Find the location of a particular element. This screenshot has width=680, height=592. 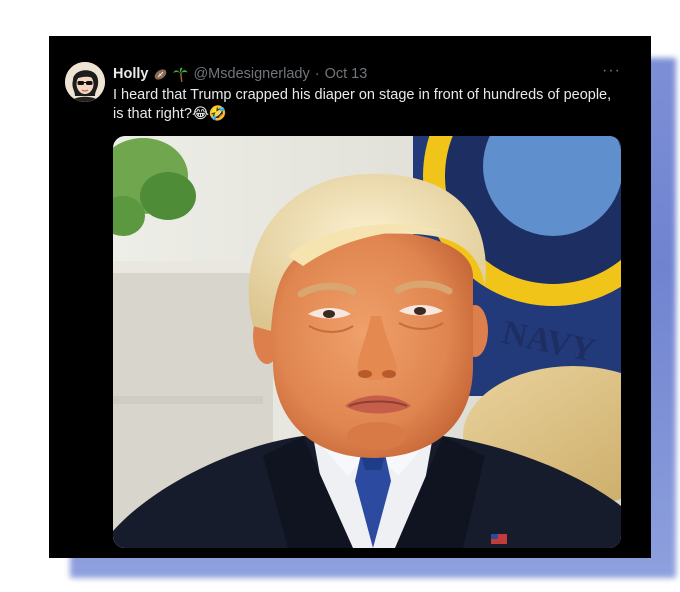

author-handle: @Msdesignerlady is located at coordinates (251, 74).